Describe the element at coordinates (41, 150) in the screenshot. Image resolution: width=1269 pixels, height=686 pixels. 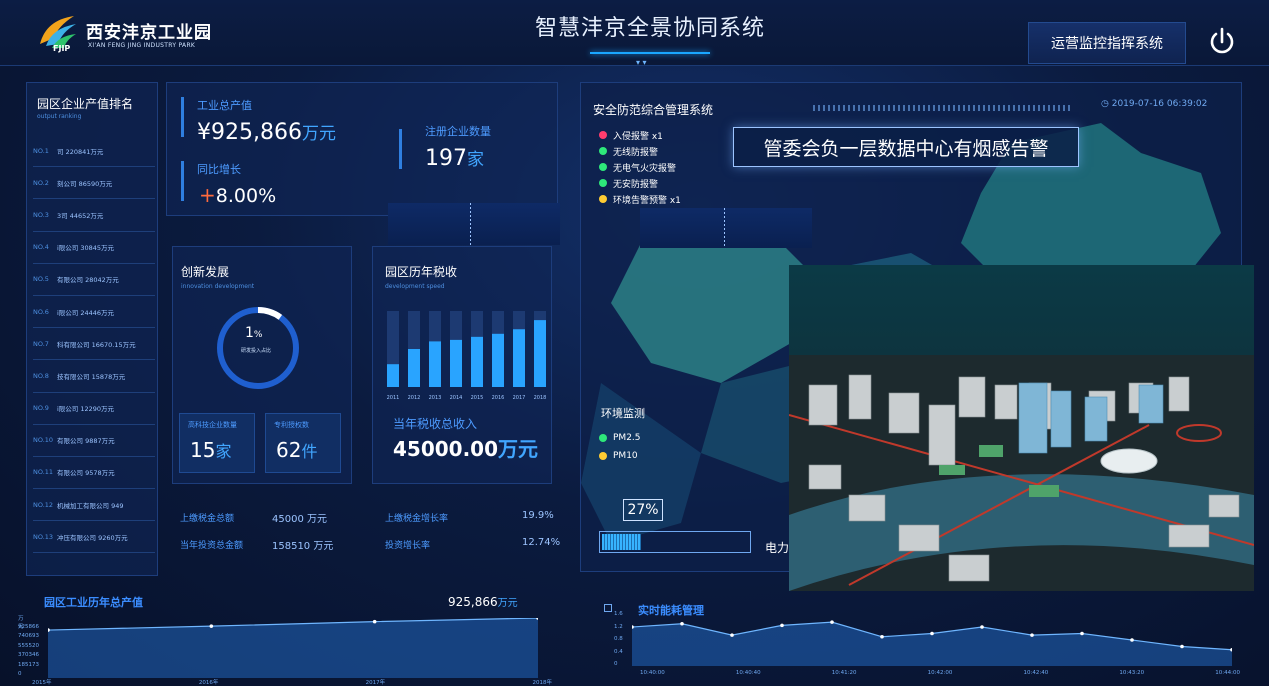
I see `ranking-no: NO.1` at that location.